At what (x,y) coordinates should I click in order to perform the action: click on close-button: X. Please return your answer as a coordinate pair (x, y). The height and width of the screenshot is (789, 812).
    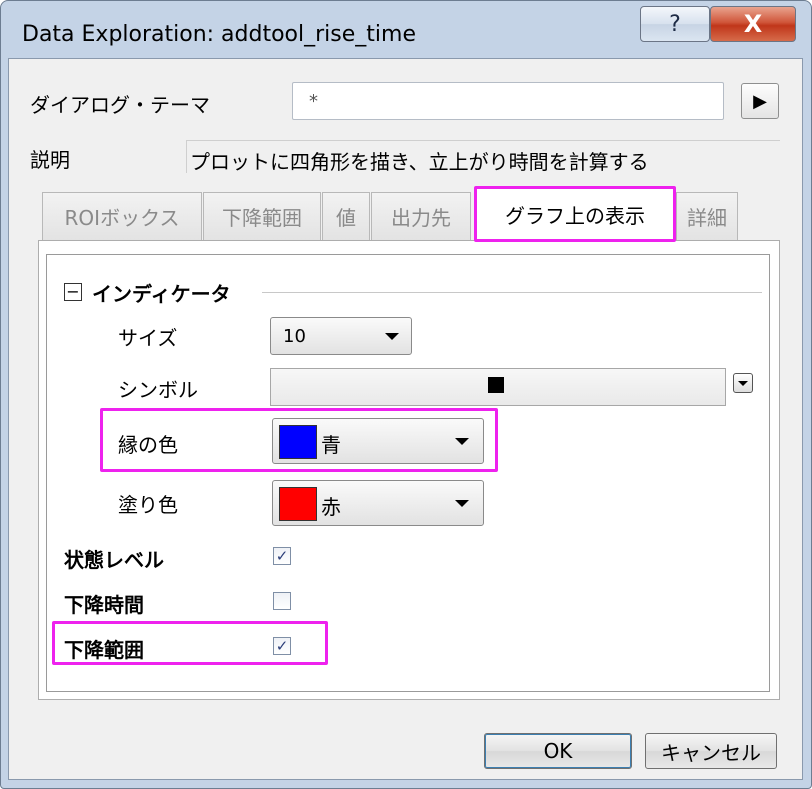
    Looking at the image, I should click on (753, 24).